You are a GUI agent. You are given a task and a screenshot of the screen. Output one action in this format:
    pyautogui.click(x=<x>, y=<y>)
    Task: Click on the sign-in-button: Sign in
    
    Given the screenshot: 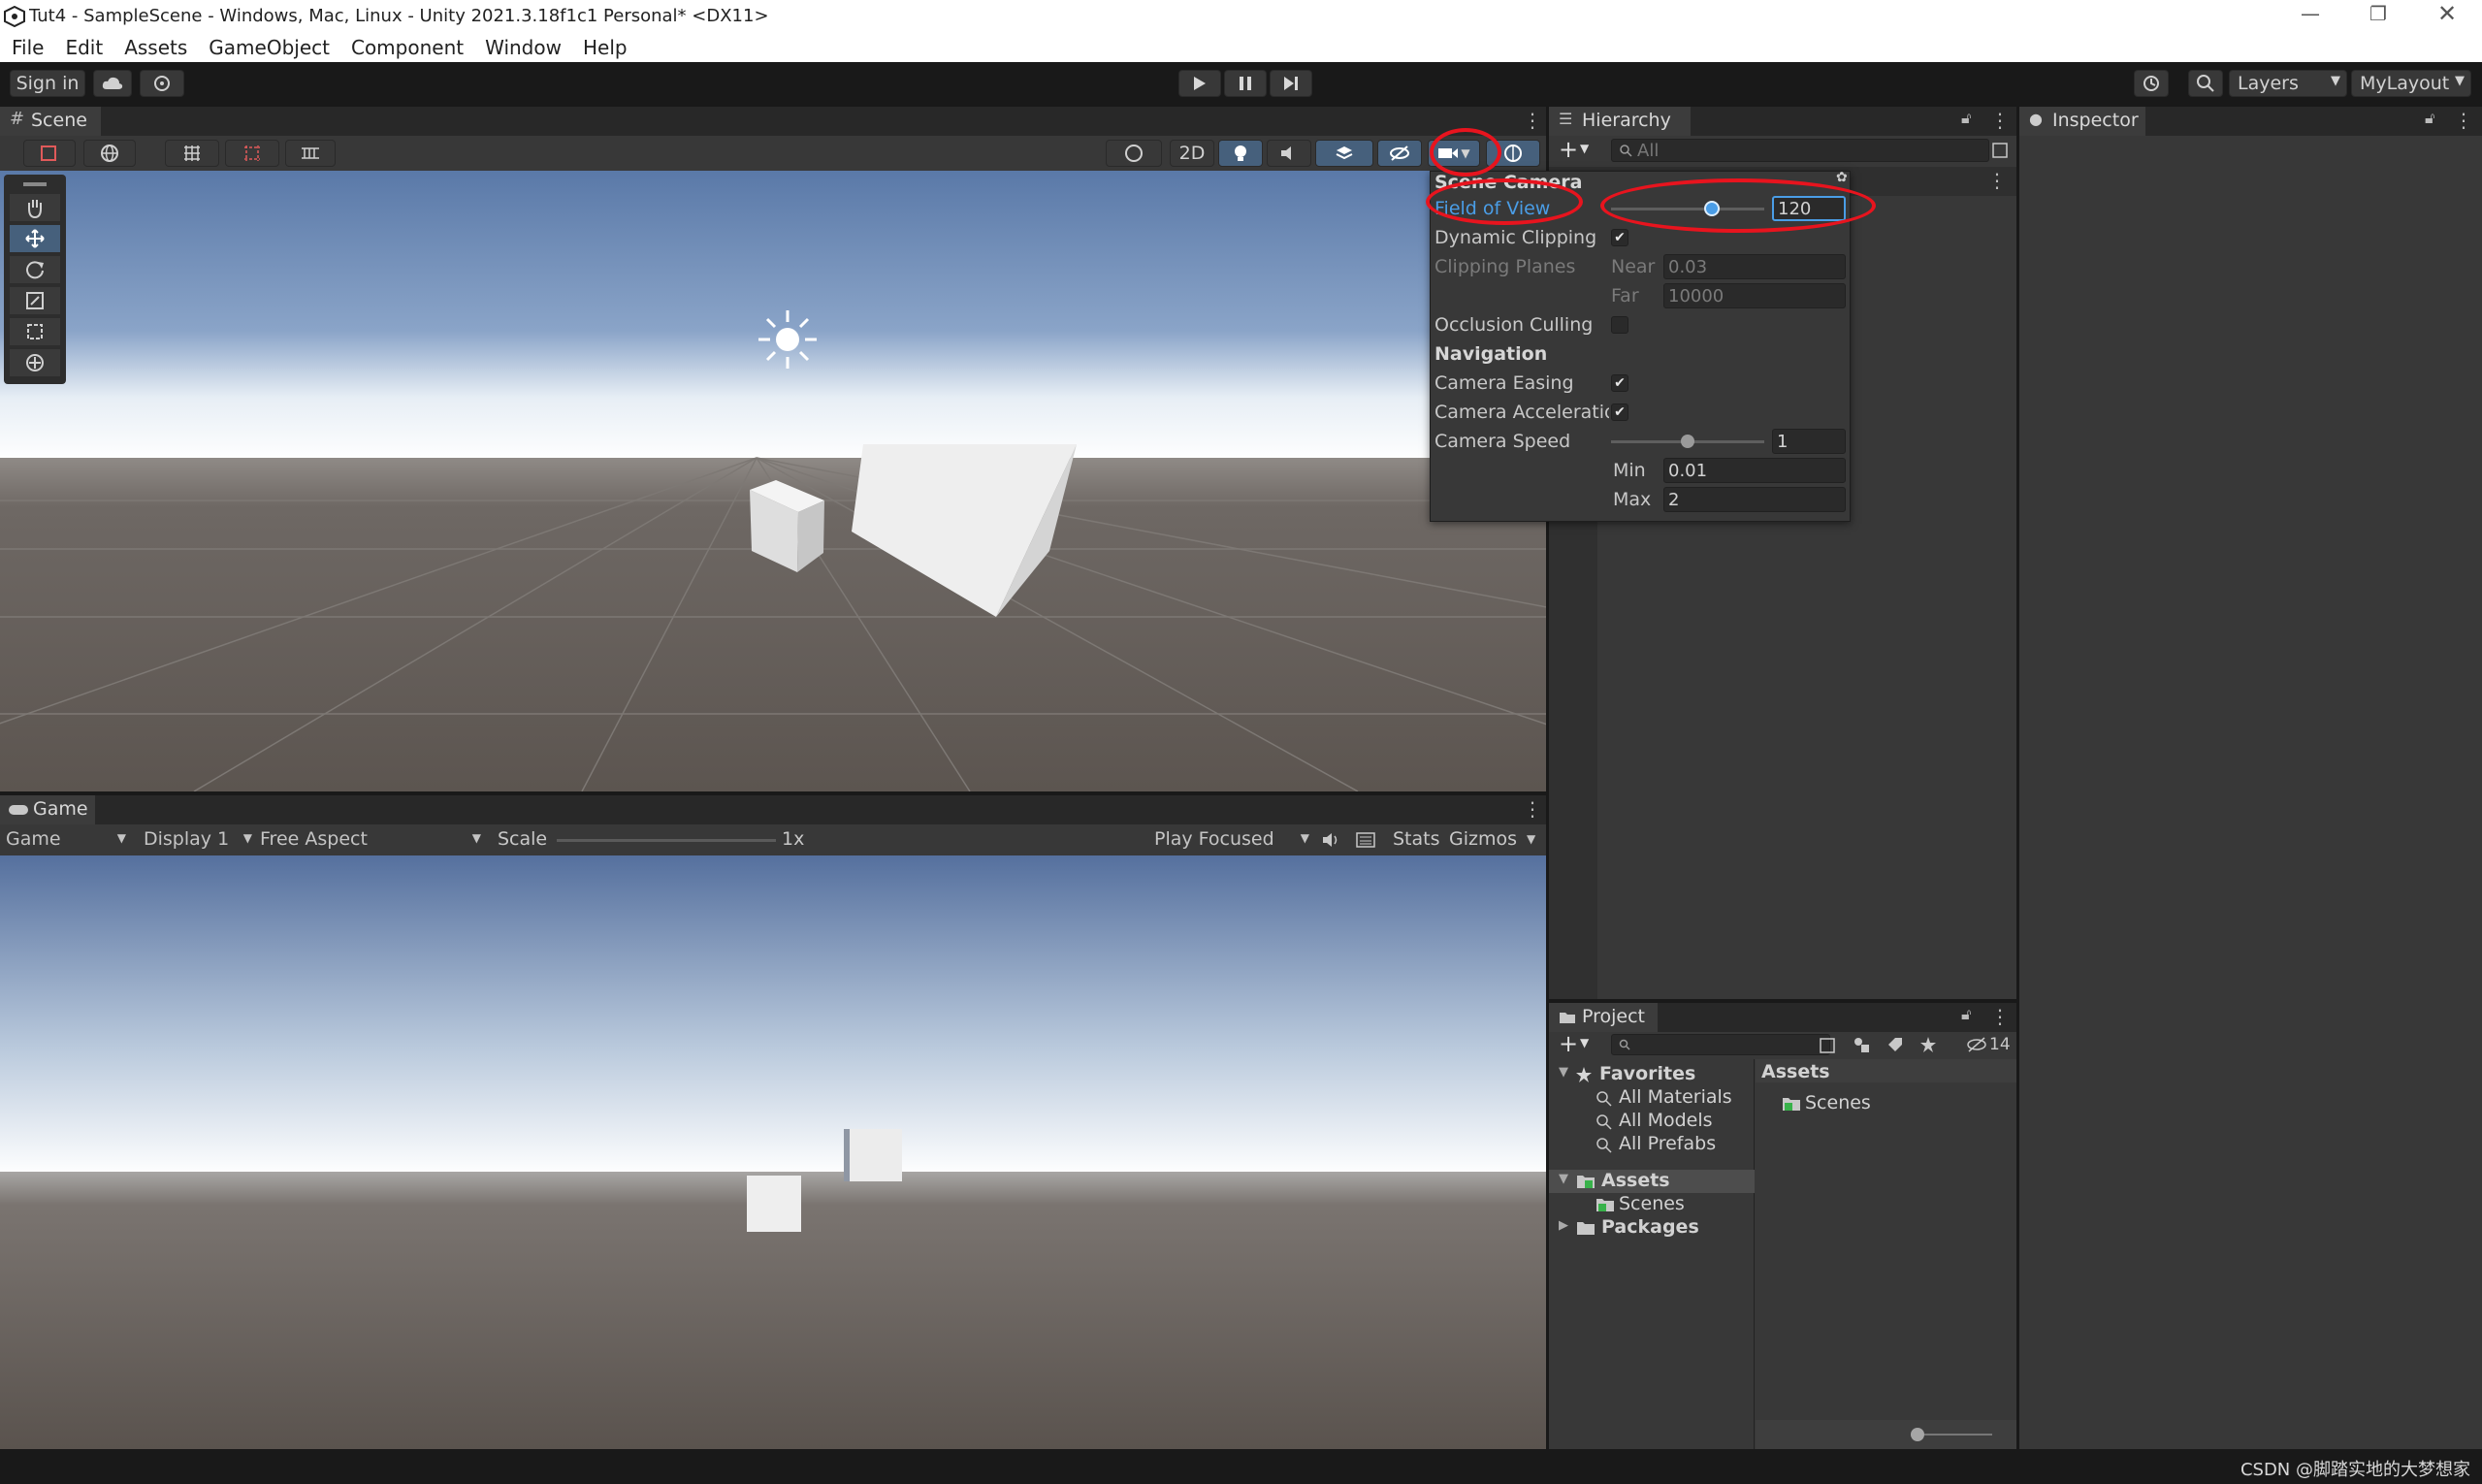 What is the action you would take?
    pyautogui.click(x=47, y=83)
    